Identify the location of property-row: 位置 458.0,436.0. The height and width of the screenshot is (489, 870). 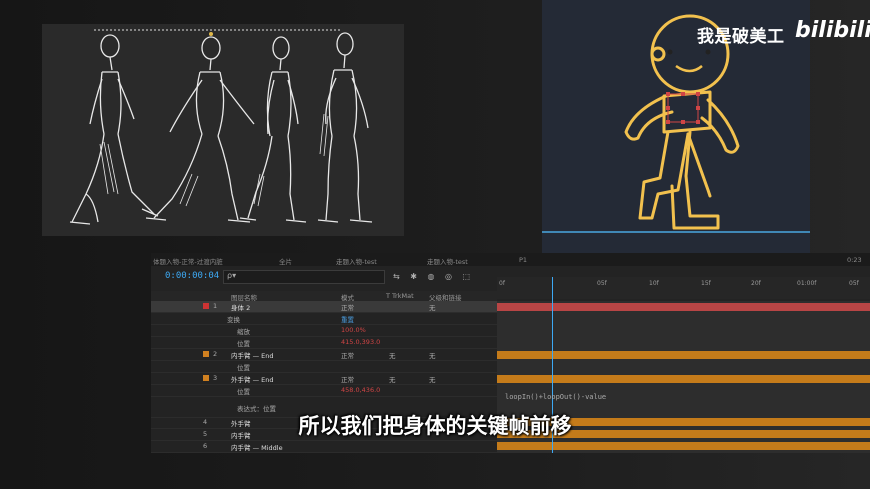
(324, 391).